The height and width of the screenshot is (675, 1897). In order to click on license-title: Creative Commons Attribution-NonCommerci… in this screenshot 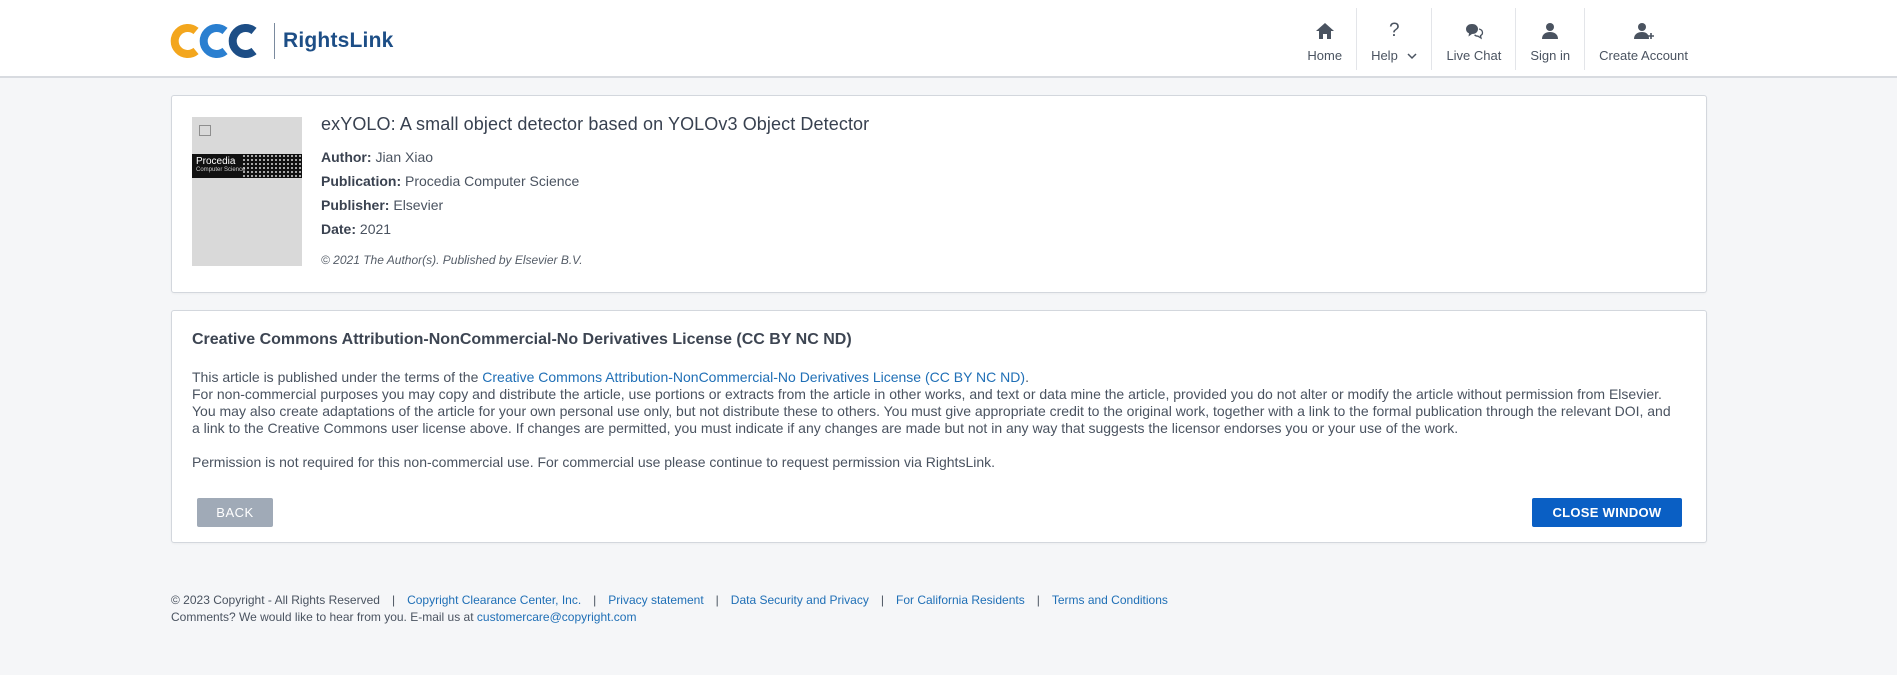, I will do `click(522, 339)`.